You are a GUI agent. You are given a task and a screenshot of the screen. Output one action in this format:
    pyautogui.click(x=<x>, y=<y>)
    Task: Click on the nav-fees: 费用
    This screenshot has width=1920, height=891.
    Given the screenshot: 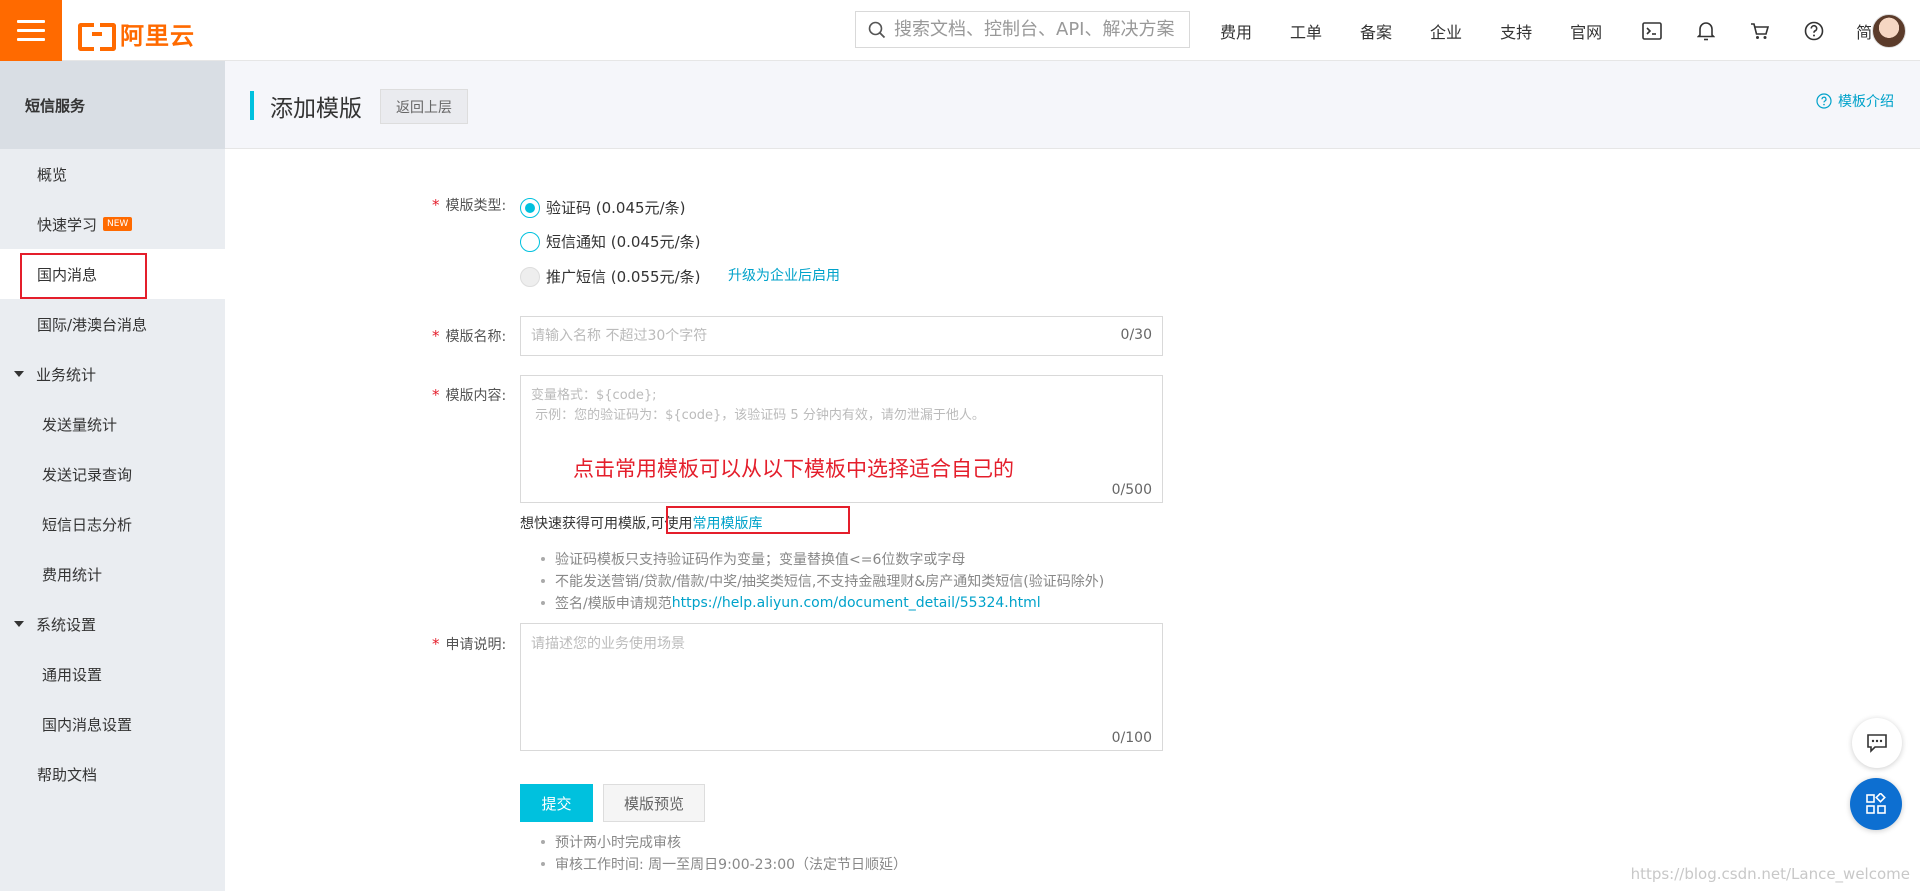 What is the action you would take?
    pyautogui.click(x=1236, y=31)
    